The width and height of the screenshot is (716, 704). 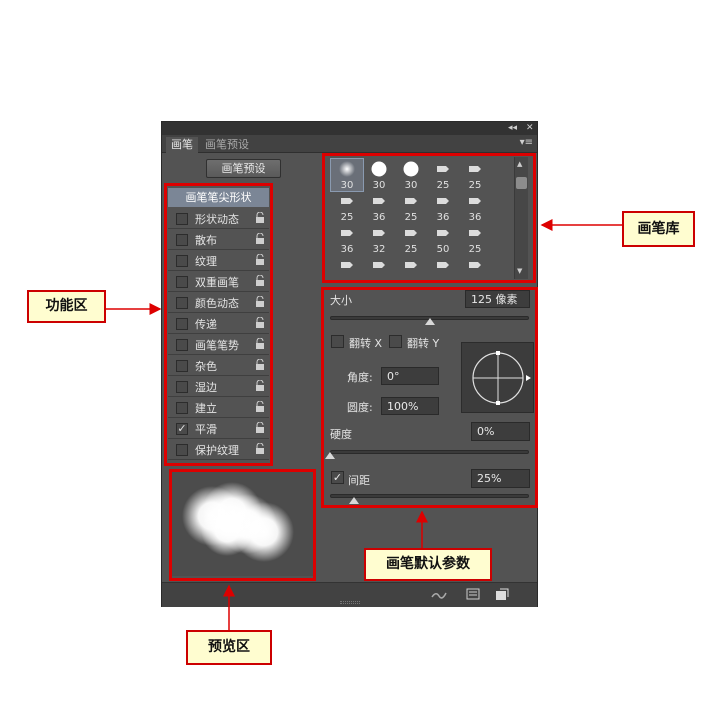 I want to click on callout-preview-area: 预览区, so click(x=229, y=647).